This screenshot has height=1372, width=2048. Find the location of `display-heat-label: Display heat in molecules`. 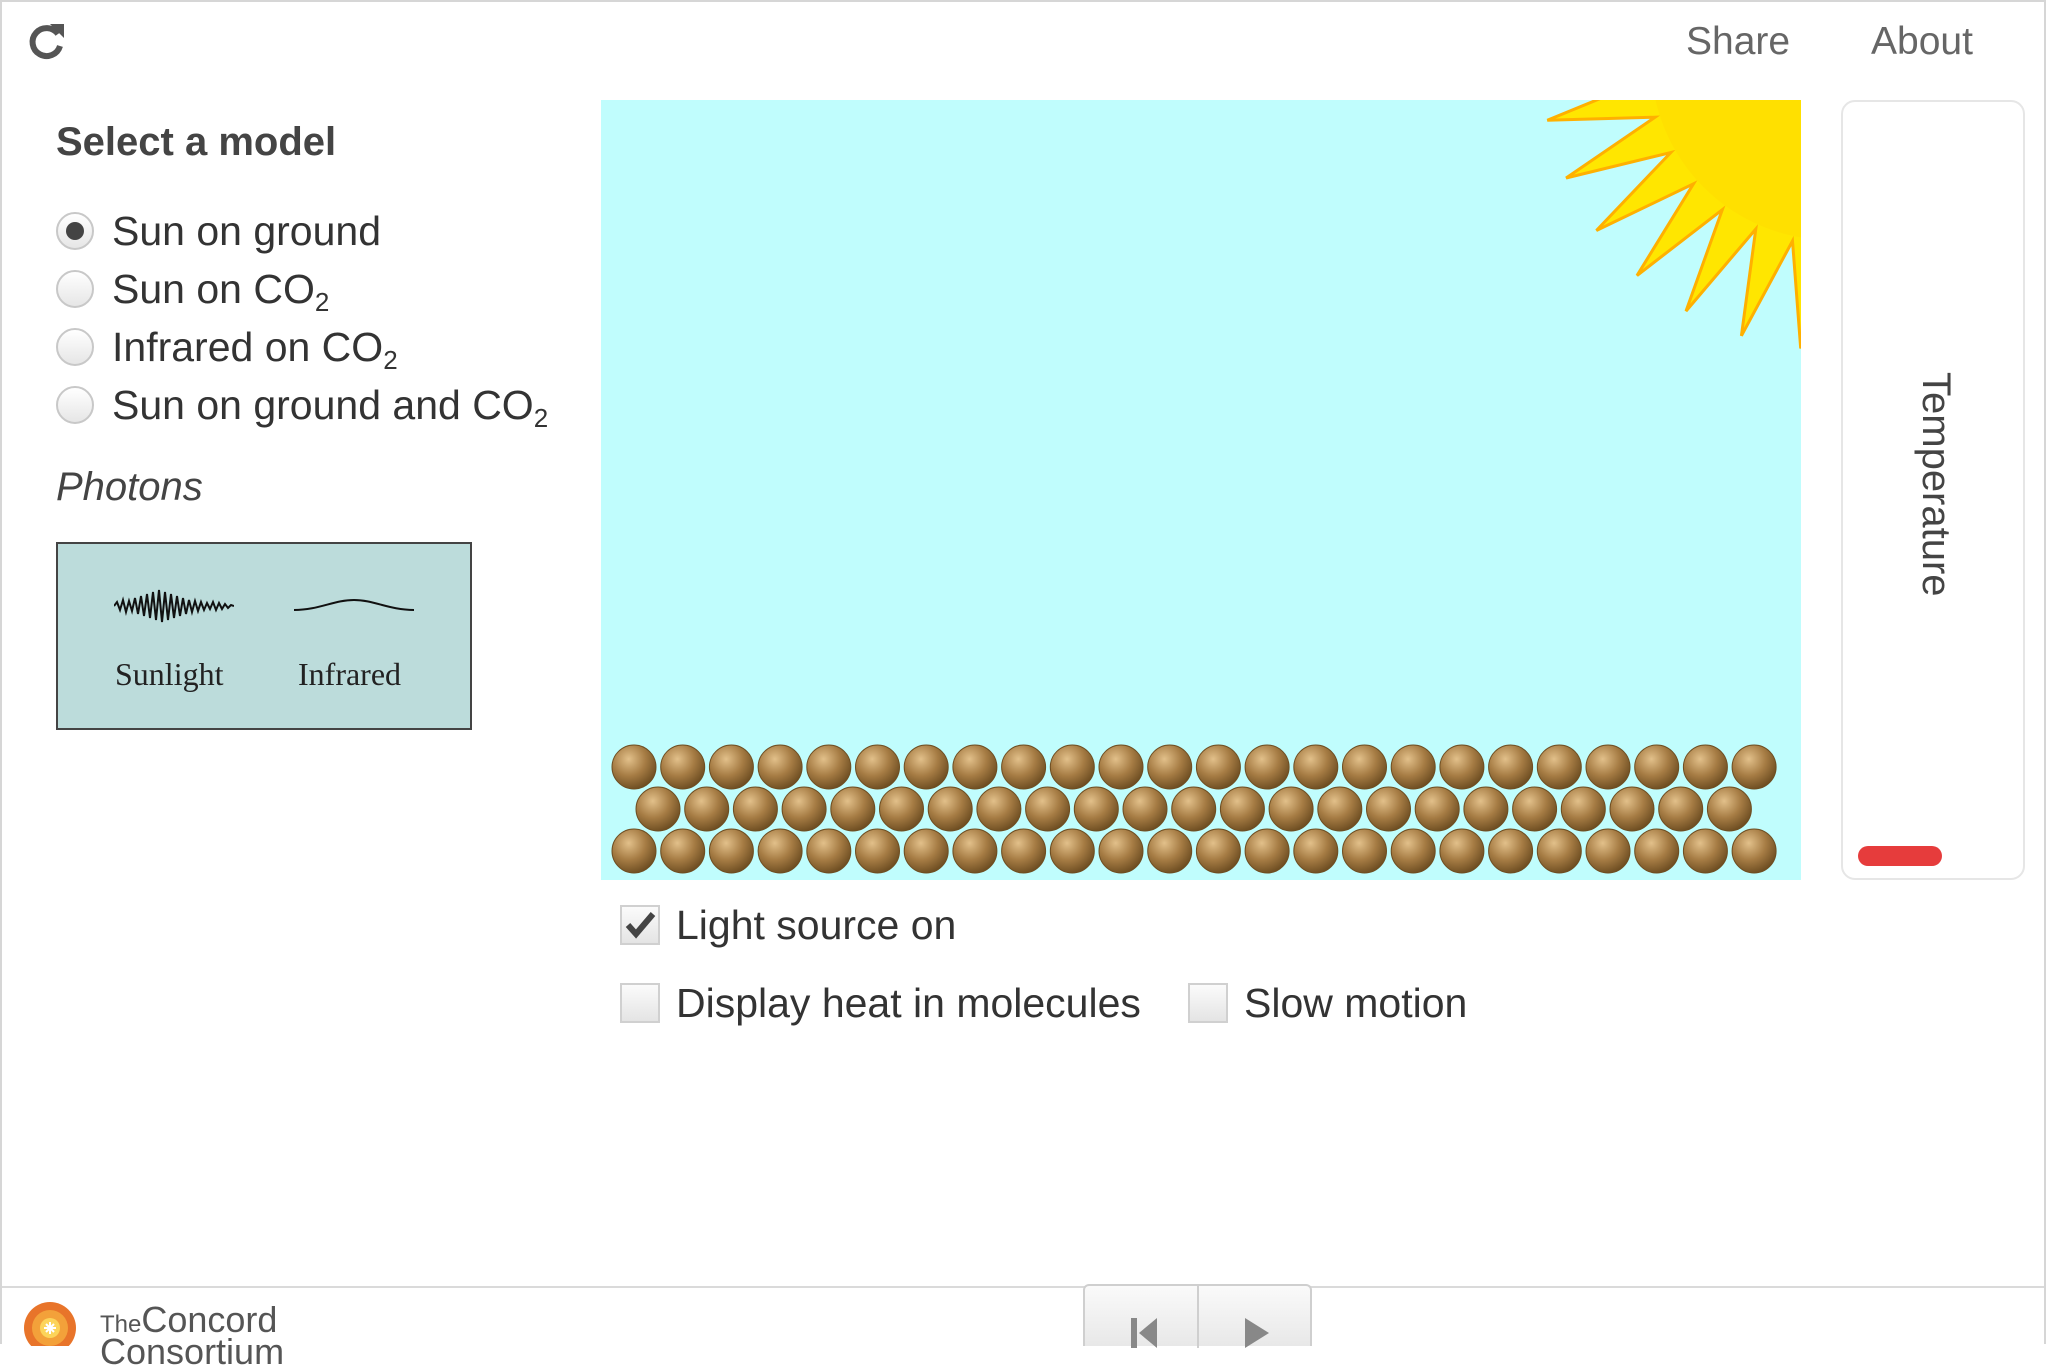

display-heat-label: Display heat in molecules is located at coordinates (908, 1002).